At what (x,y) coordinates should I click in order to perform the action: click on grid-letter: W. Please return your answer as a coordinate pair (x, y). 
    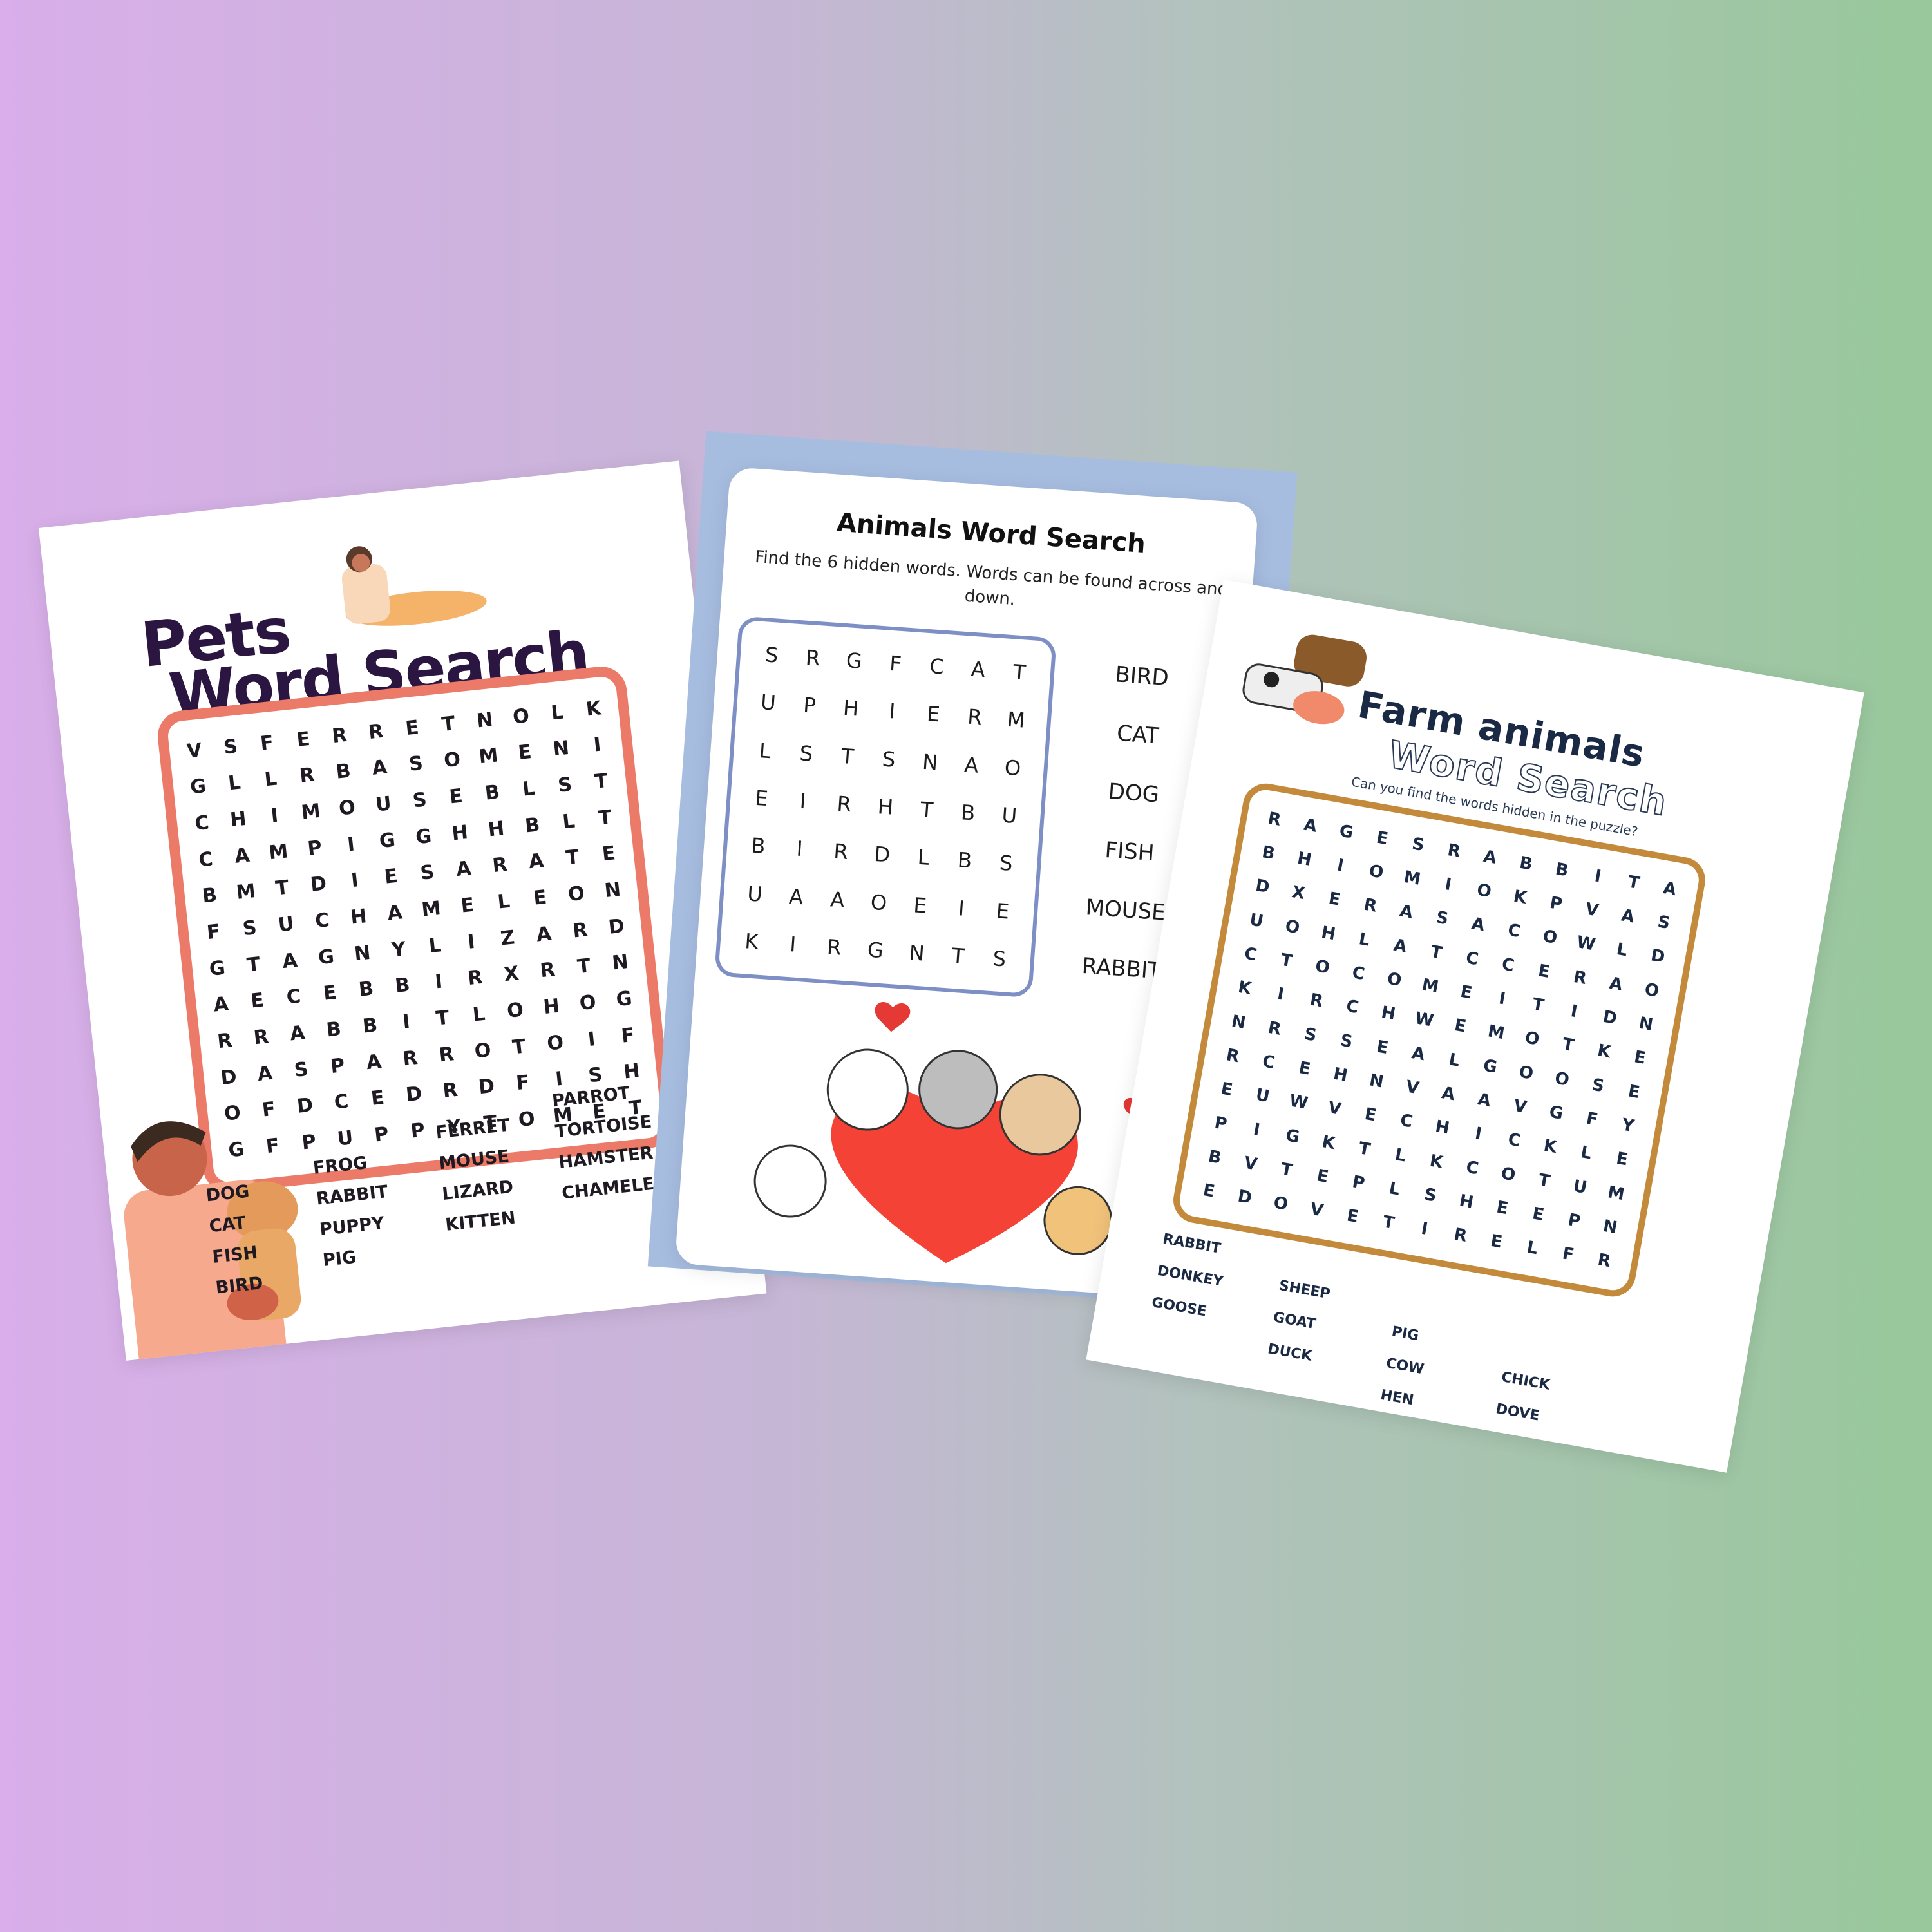
    Looking at the image, I should click on (1586, 944).